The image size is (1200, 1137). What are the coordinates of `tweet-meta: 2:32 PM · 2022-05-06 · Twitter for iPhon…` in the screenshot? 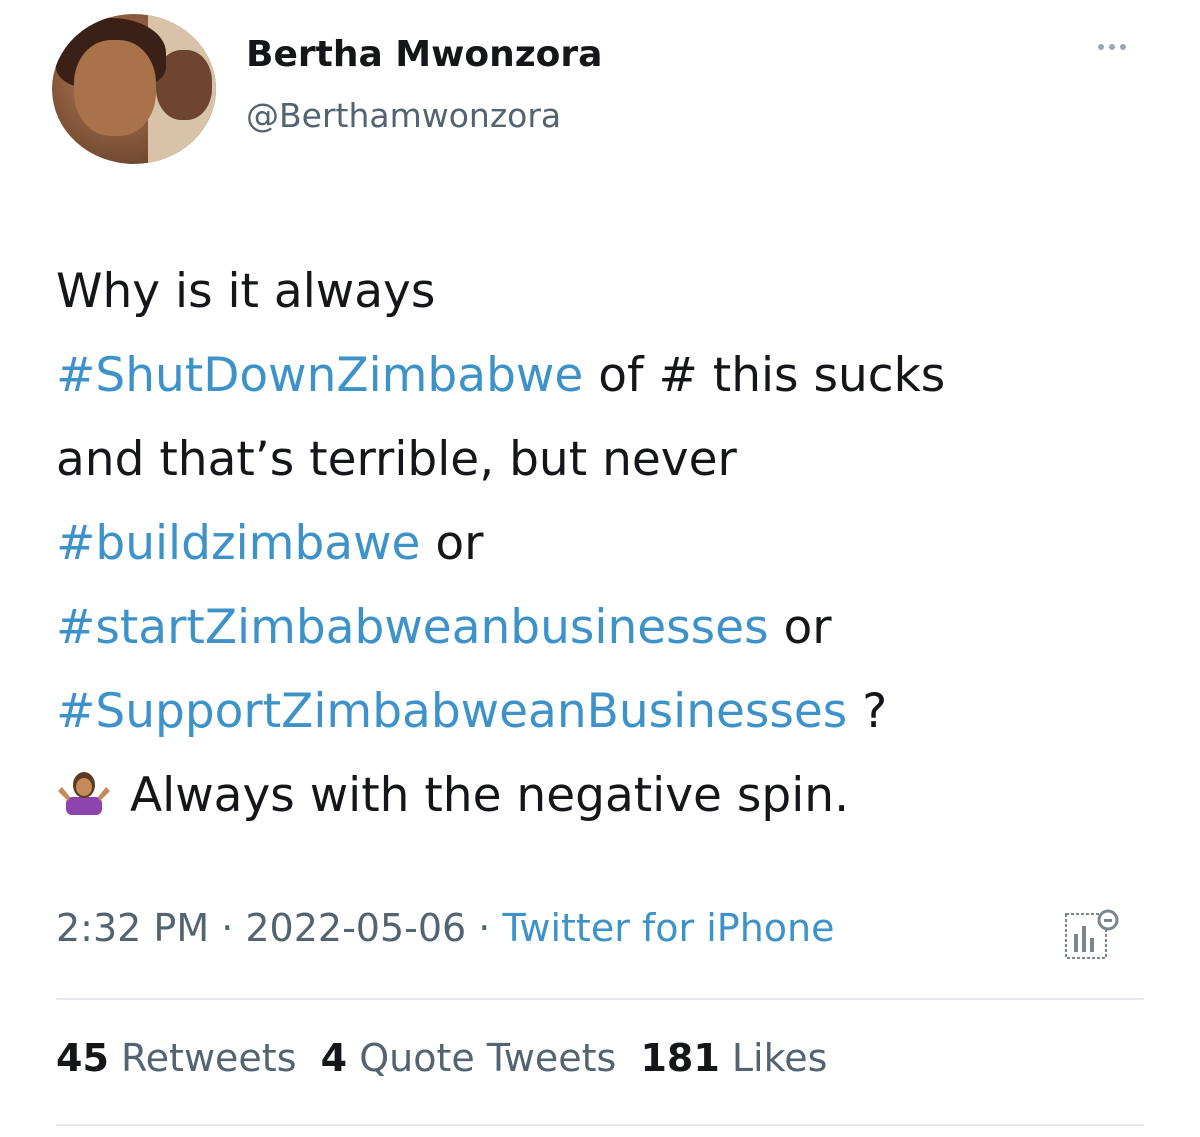 It's located at (445, 928).